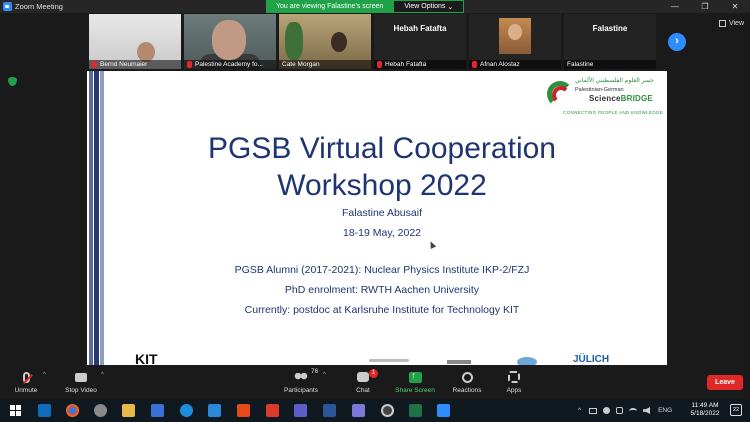 The height and width of the screenshot is (422, 750). I want to click on participants-options-caret: ^, so click(324, 375).